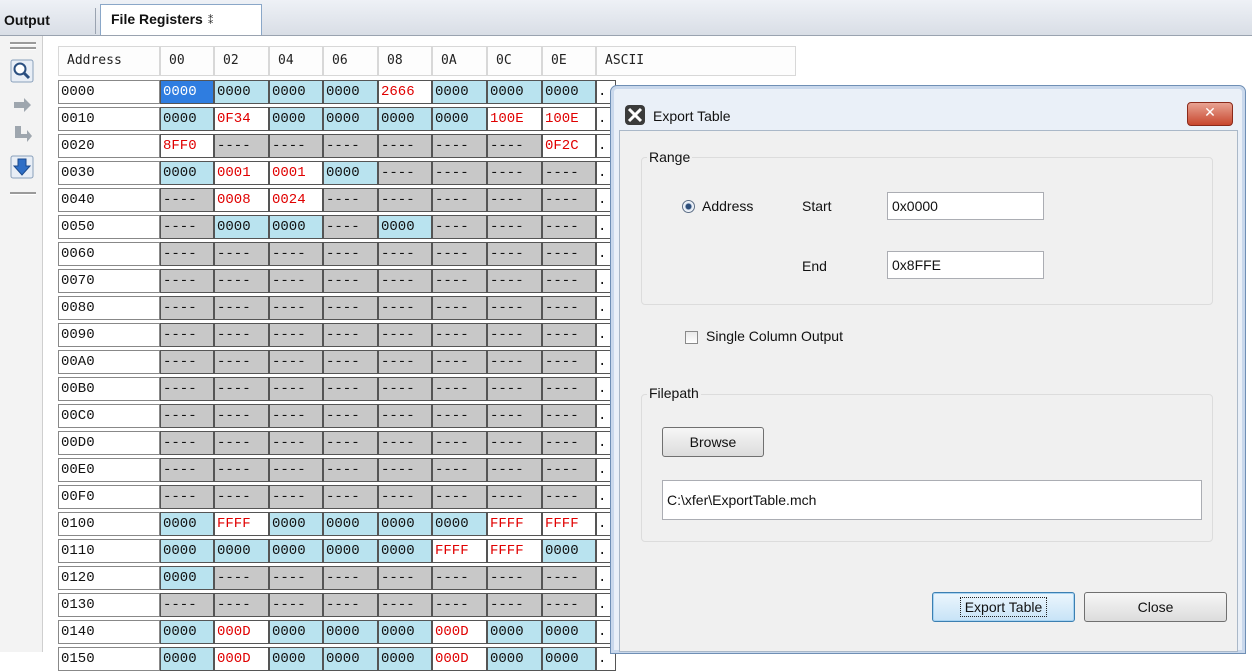  What do you see at coordinates (241, 119) in the screenshot?
I see `register-value-cell: 0F34` at bounding box center [241, 119].